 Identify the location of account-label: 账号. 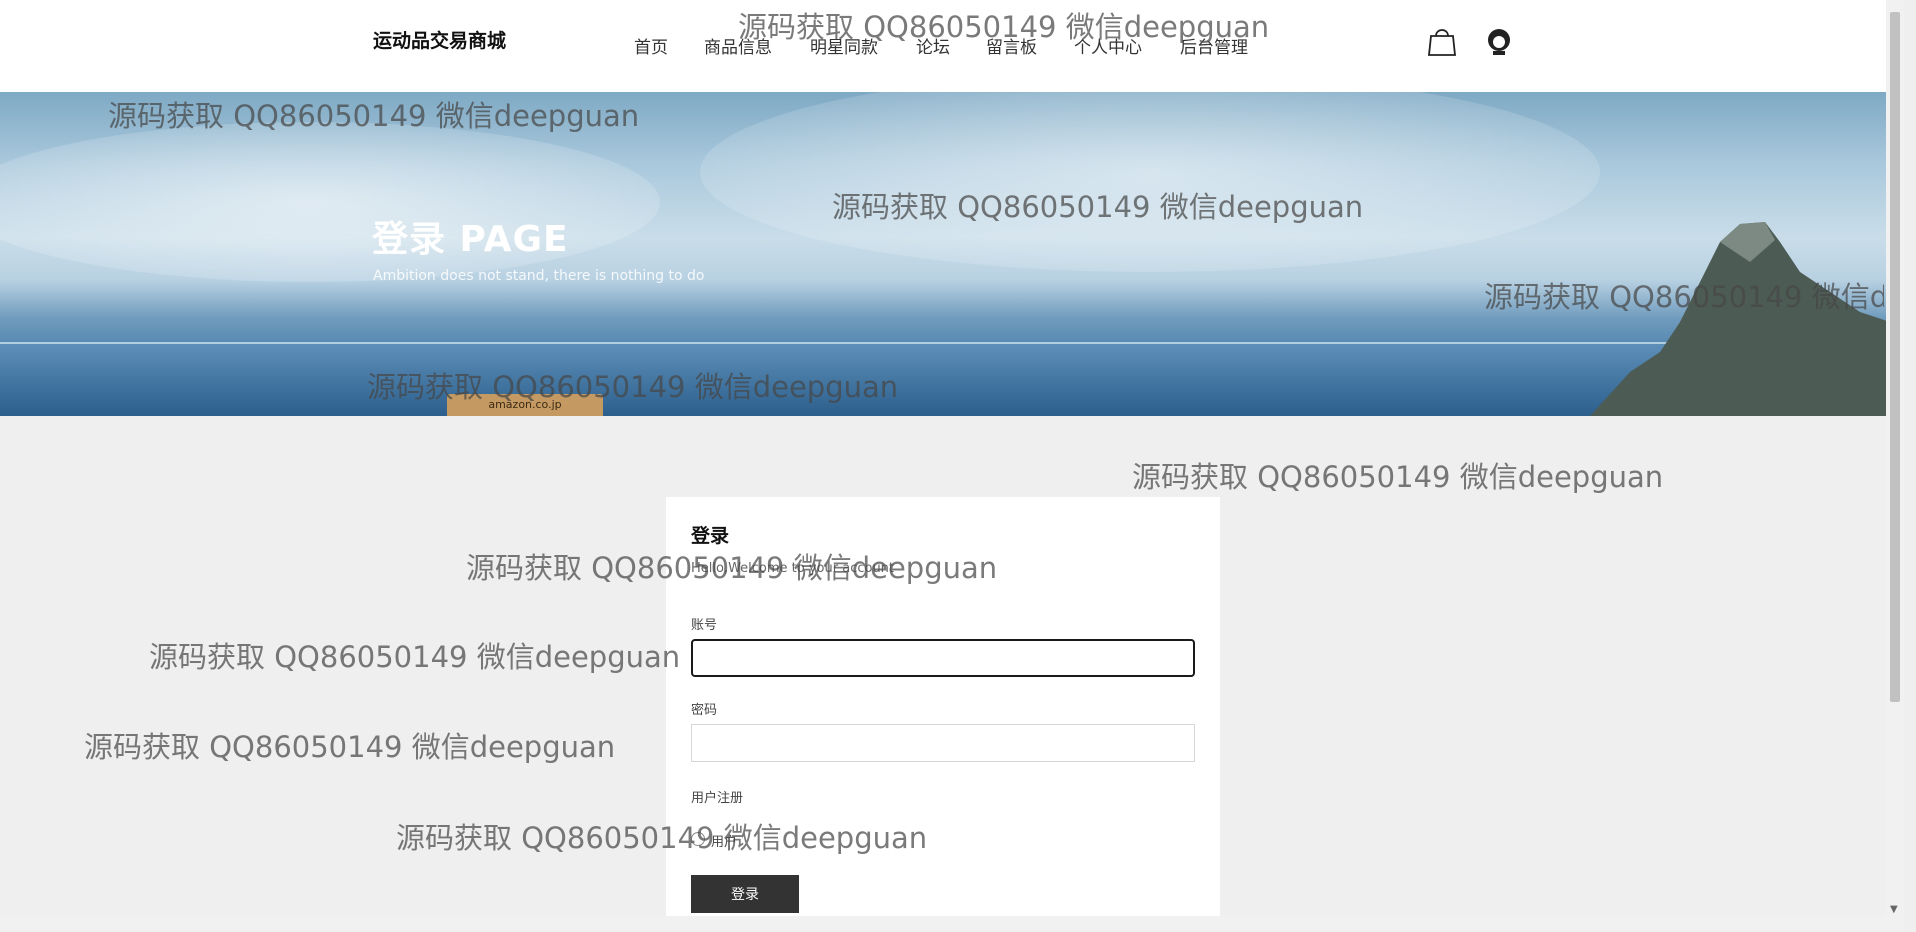
(704, 625).